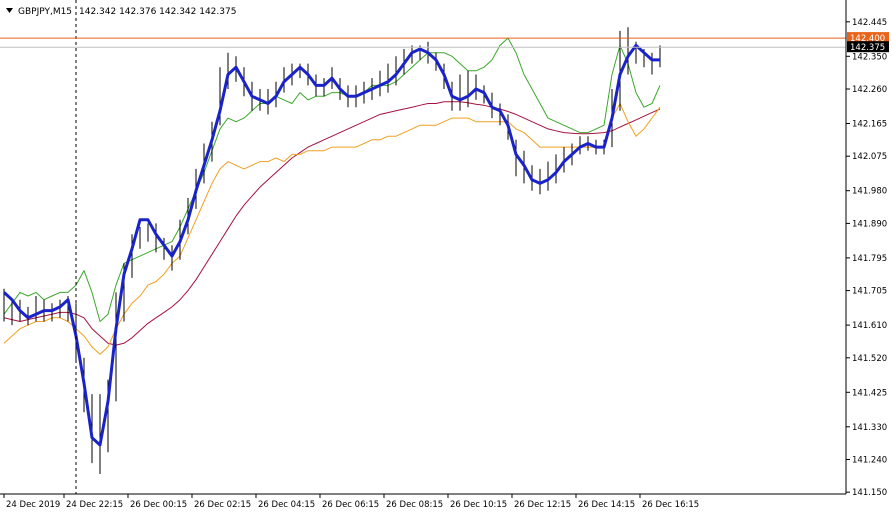  I want to click on x-tick-label: 26 Dec 14:15, so click(606, 505).